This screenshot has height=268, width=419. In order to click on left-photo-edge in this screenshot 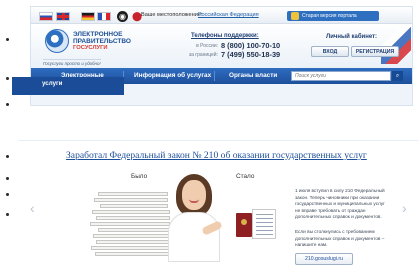, I will do `click(9, 134)`.